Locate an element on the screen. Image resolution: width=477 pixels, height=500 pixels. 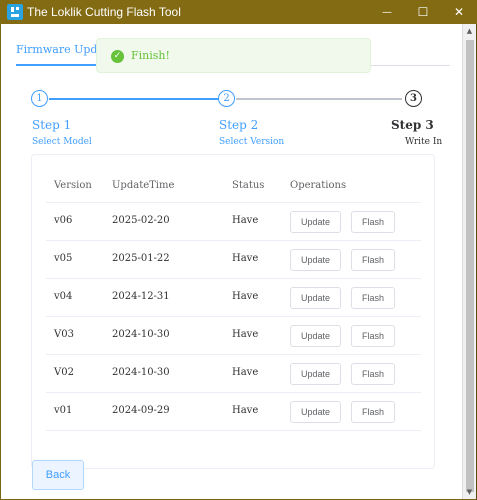
step-1-circle: 1 is located at coordinates (39, 98).